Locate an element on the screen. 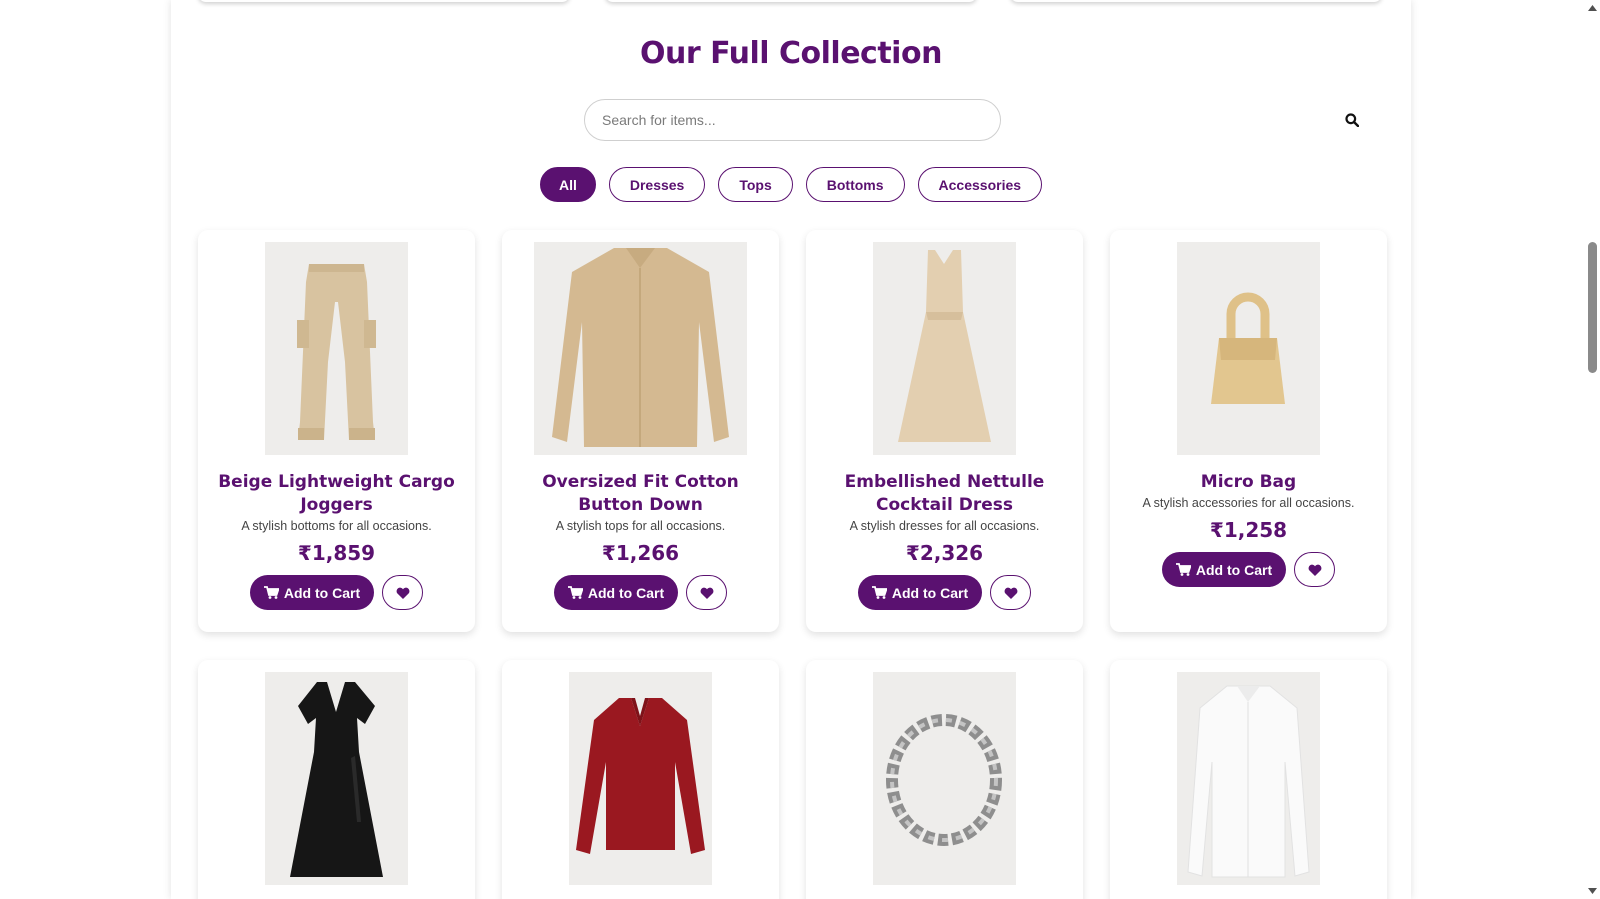  triangle-up-icon is located at coordinates (1592, 8).